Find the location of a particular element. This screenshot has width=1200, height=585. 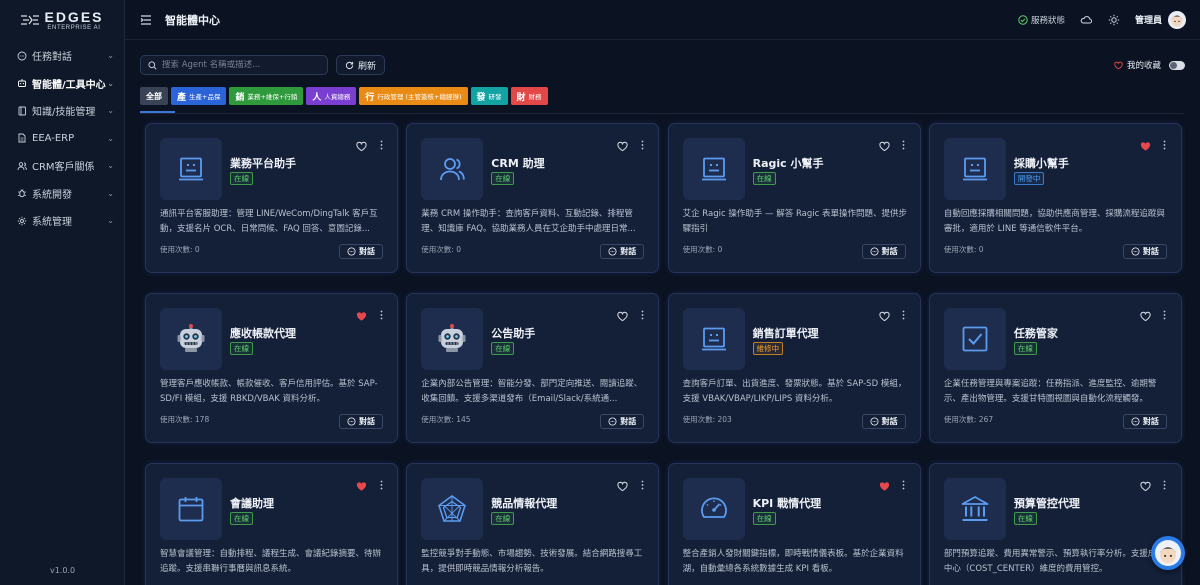

search-box is located at coordinates (234, 65).